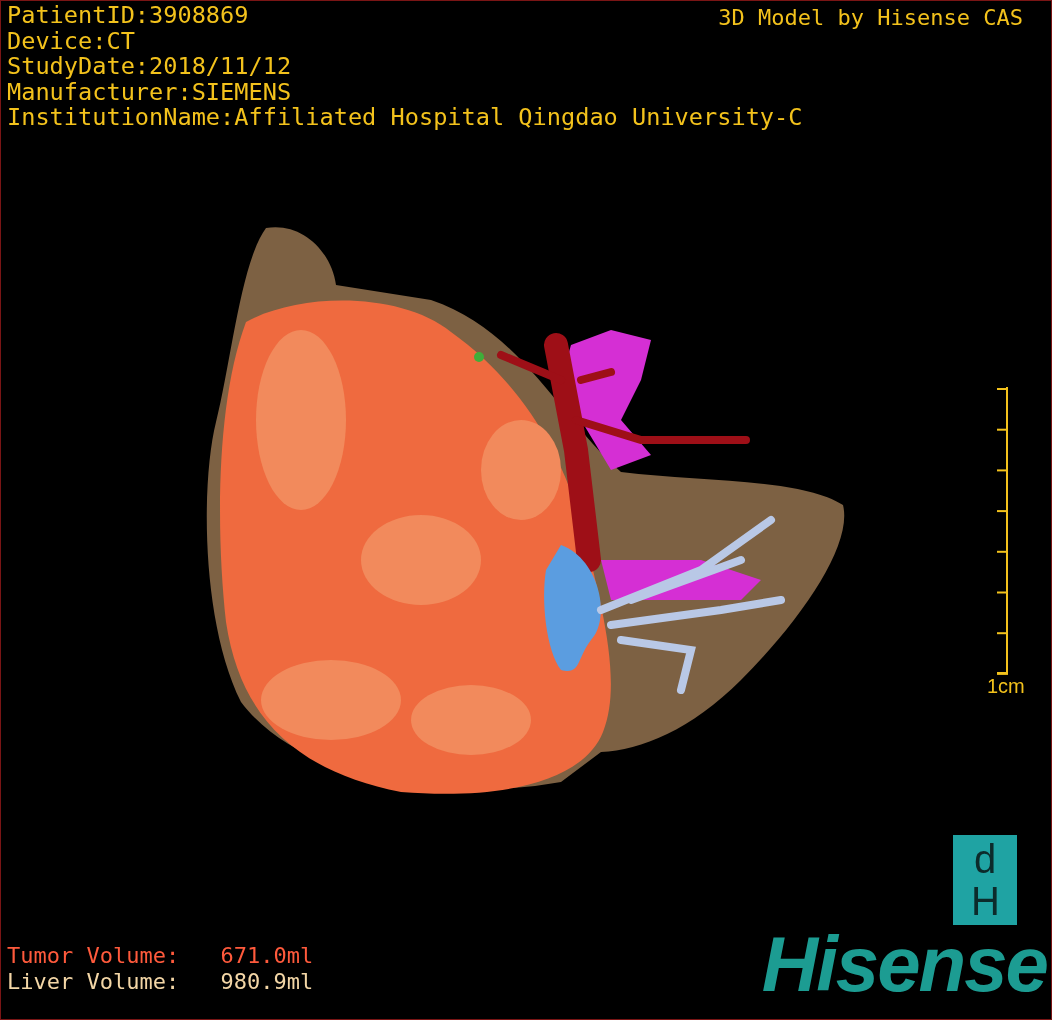  Describe the element at coordinates (71, 41) in the screenshot. I see `info-text: Device:CT` at that location.